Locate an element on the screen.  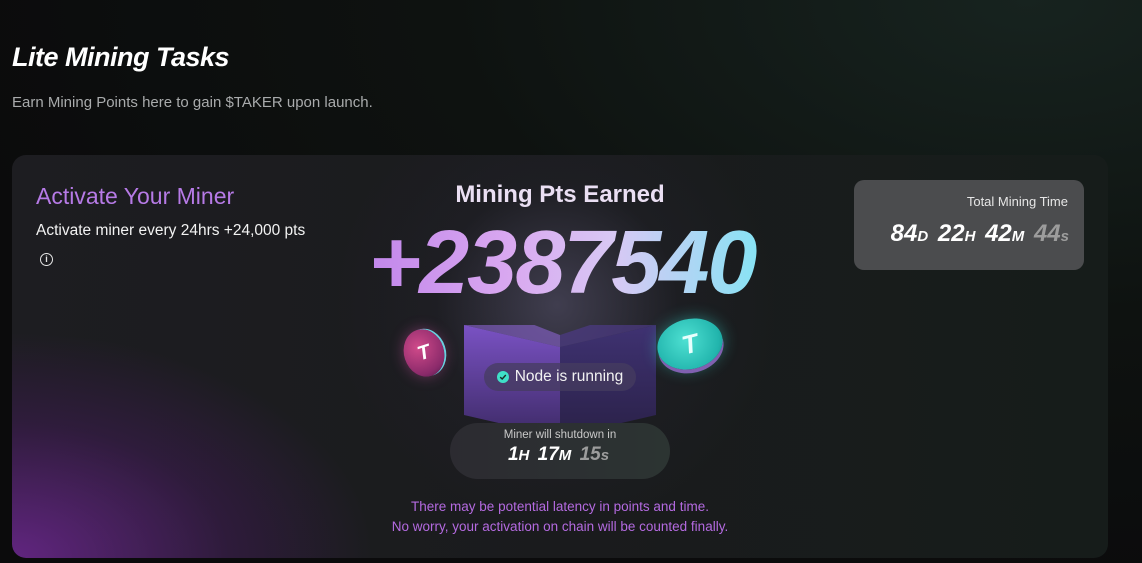
total-seconds: 44 is located at coordinates (1047, 233).